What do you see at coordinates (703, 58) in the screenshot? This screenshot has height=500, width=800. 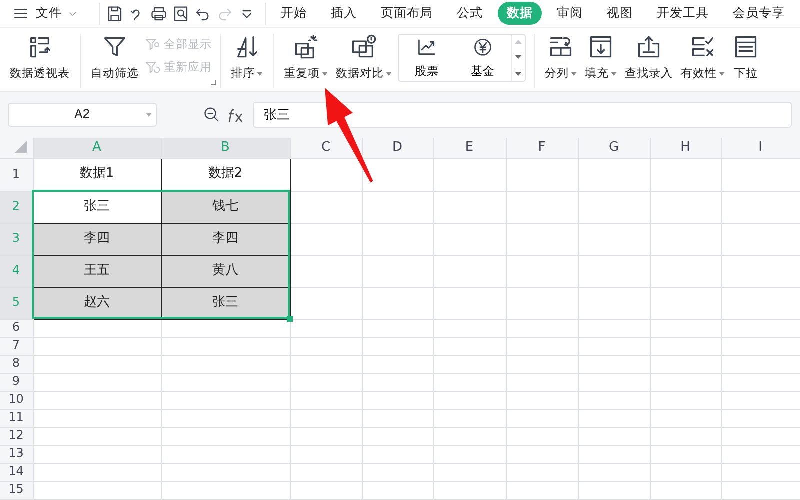 I see `ribbon-button: 有效性` at bounding box center [703, 58].